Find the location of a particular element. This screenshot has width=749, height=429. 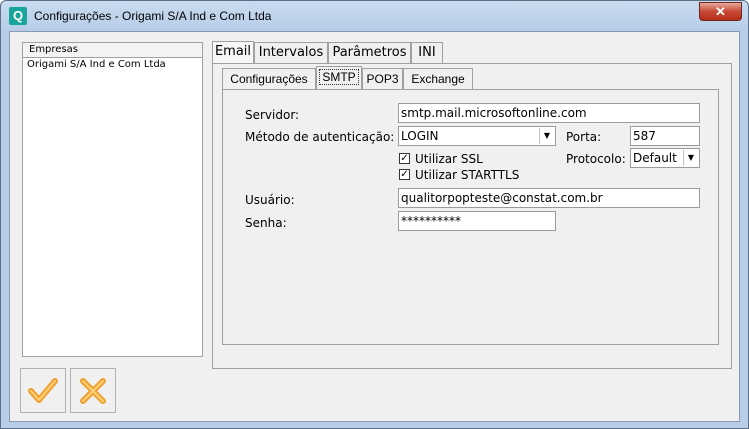

x-icon is located at coordinates (93, 390).